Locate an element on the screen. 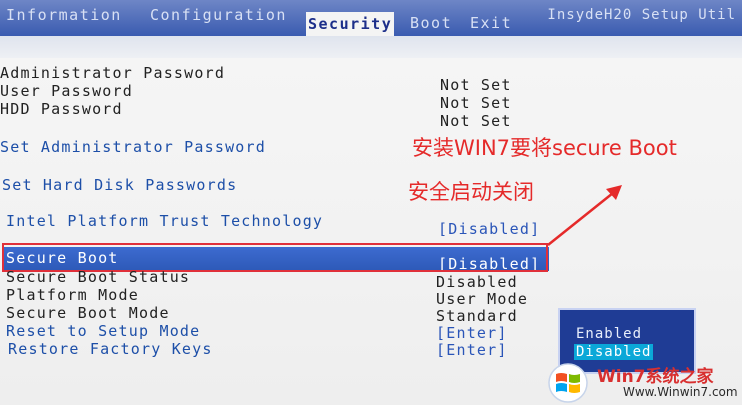  platform-mode-label: Platform Mode is located at coordinates (72, 295).